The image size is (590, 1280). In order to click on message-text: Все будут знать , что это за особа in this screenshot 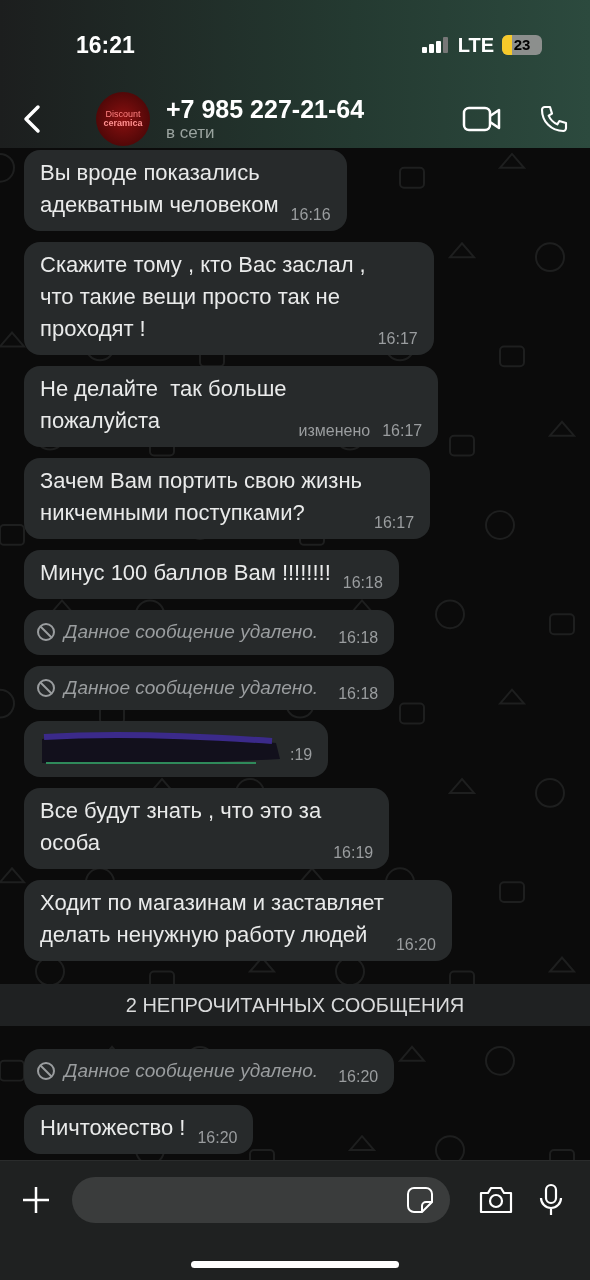, I will do `click(181, 827)`.